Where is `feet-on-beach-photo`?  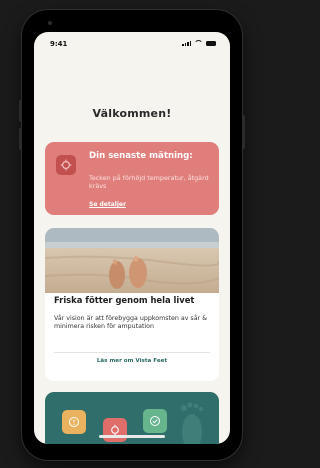
feet-on-beach-photo is located at coordinates (132, 260).